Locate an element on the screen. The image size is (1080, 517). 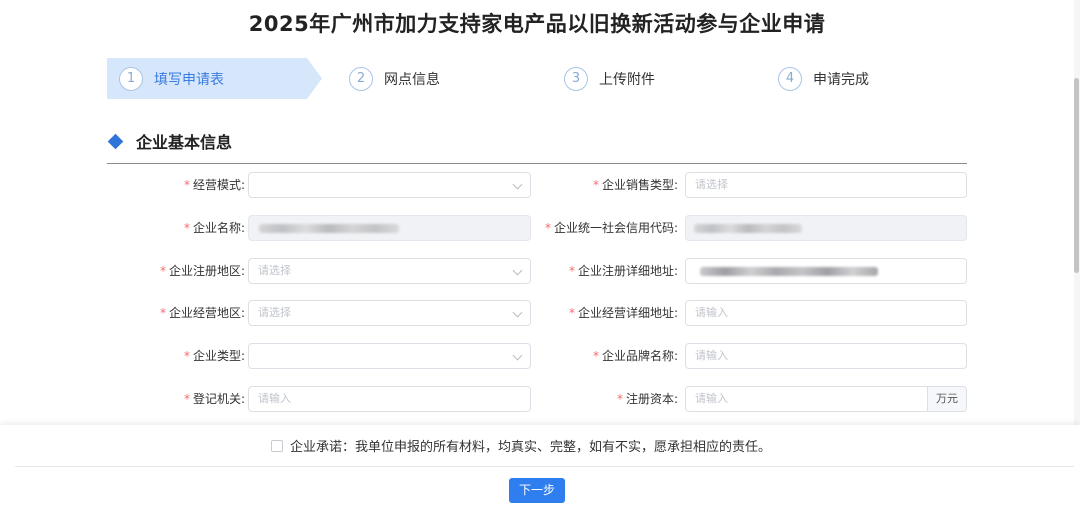
step-2: 2 网点信息 is located at coordinates (394, 78).